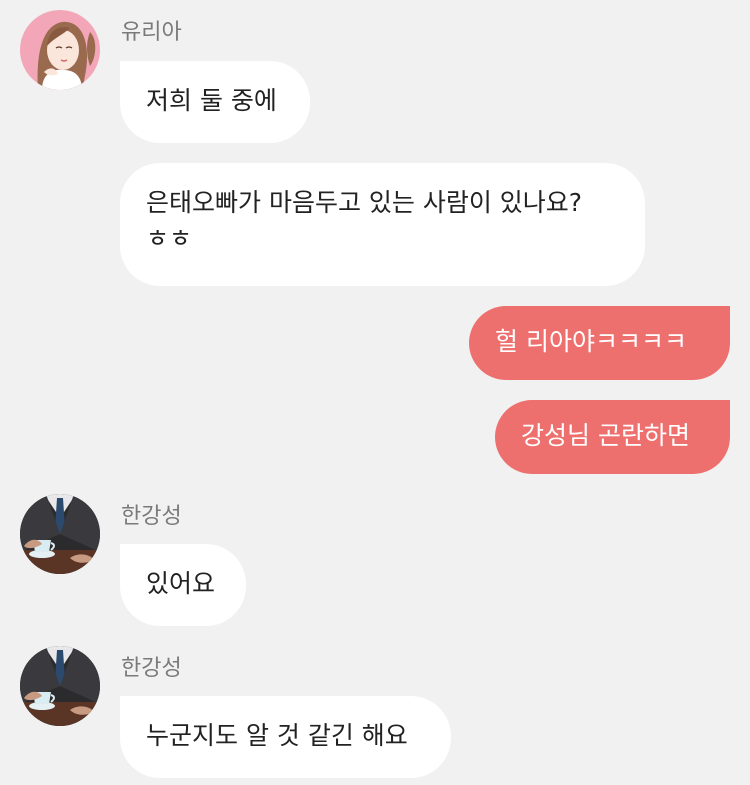 The width and height of the screenshot is (750, 785). I want to click on message-text: 강성님 곤란하면, so click(605, 435).